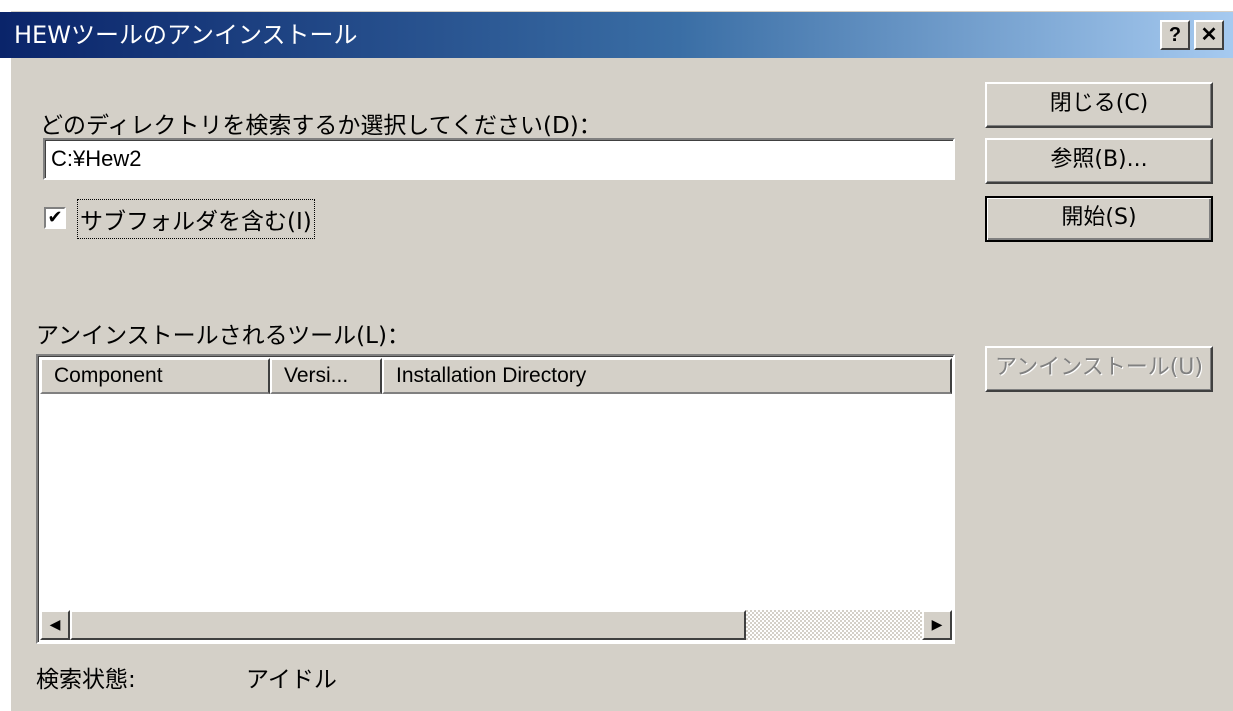 This screenshot has height=711, width=1233. Describe the element at coordinates (55, 625) in the screenshot. I see `scroll-left-icon: ◀` at that location.